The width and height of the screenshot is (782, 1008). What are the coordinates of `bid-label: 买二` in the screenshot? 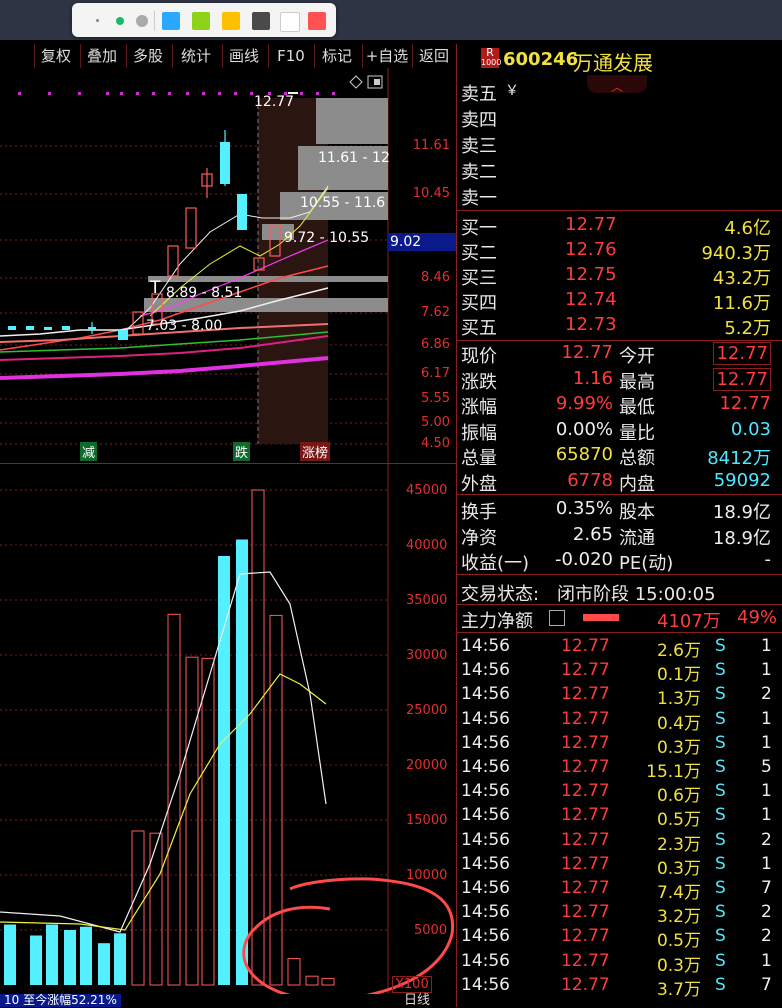 It's located at (479, 253).